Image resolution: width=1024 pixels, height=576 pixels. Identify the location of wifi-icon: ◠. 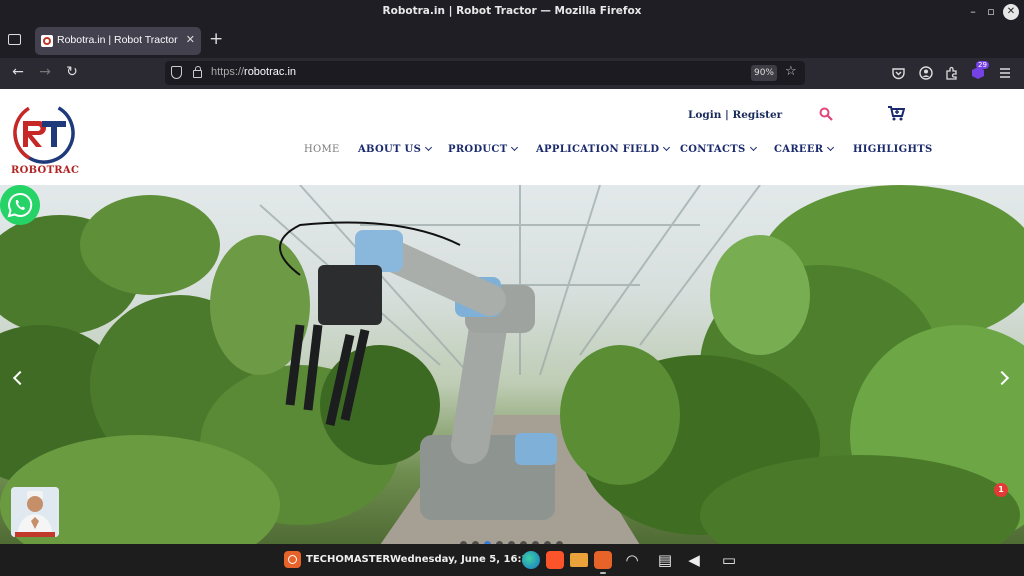
(632, 560).